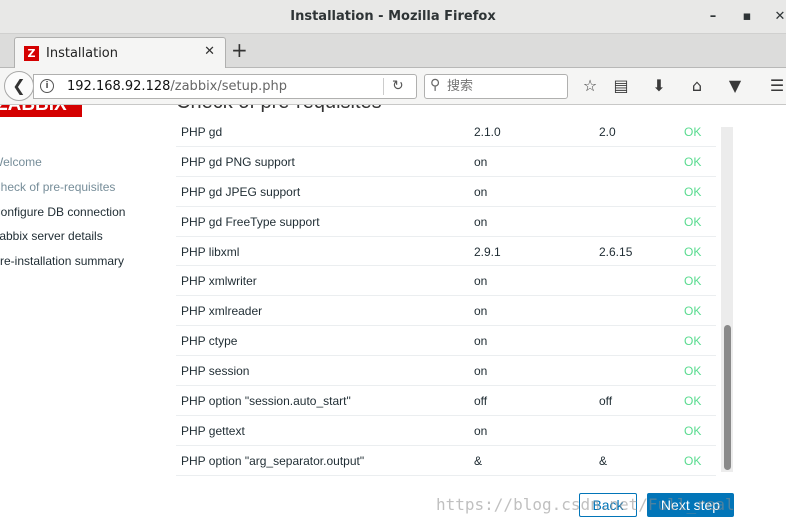 The image size is (786, 525). What do you see at coordinates (727, 397) in the screenshot?
I see `table-scrollbar-thumb` at bounding box center [727, 397].